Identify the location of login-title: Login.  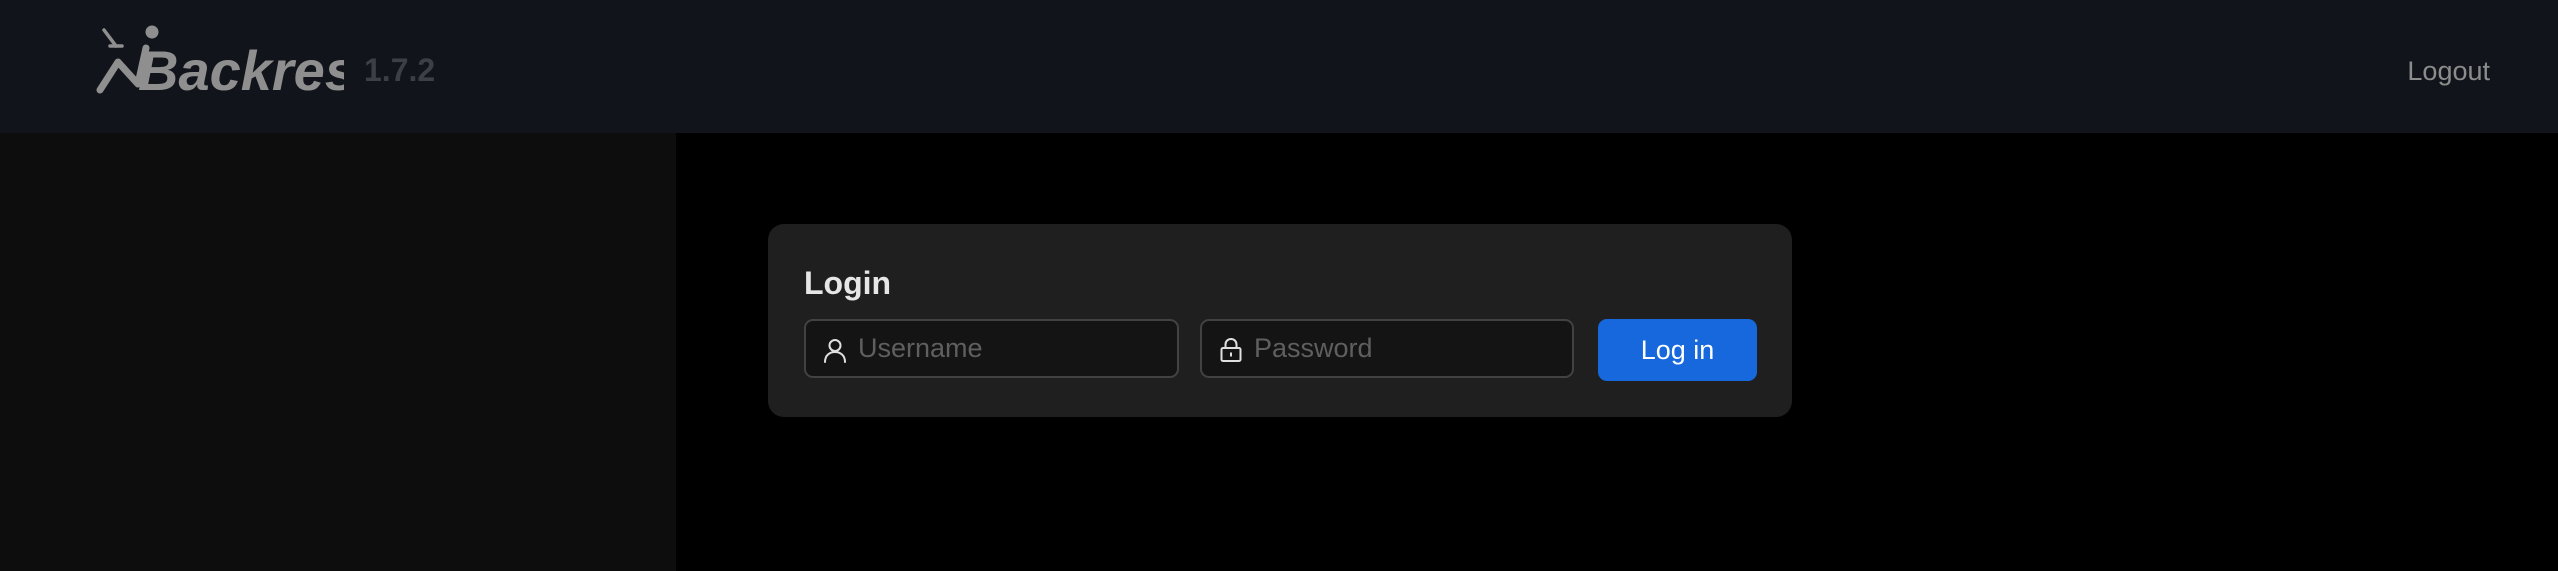
(848, 283).